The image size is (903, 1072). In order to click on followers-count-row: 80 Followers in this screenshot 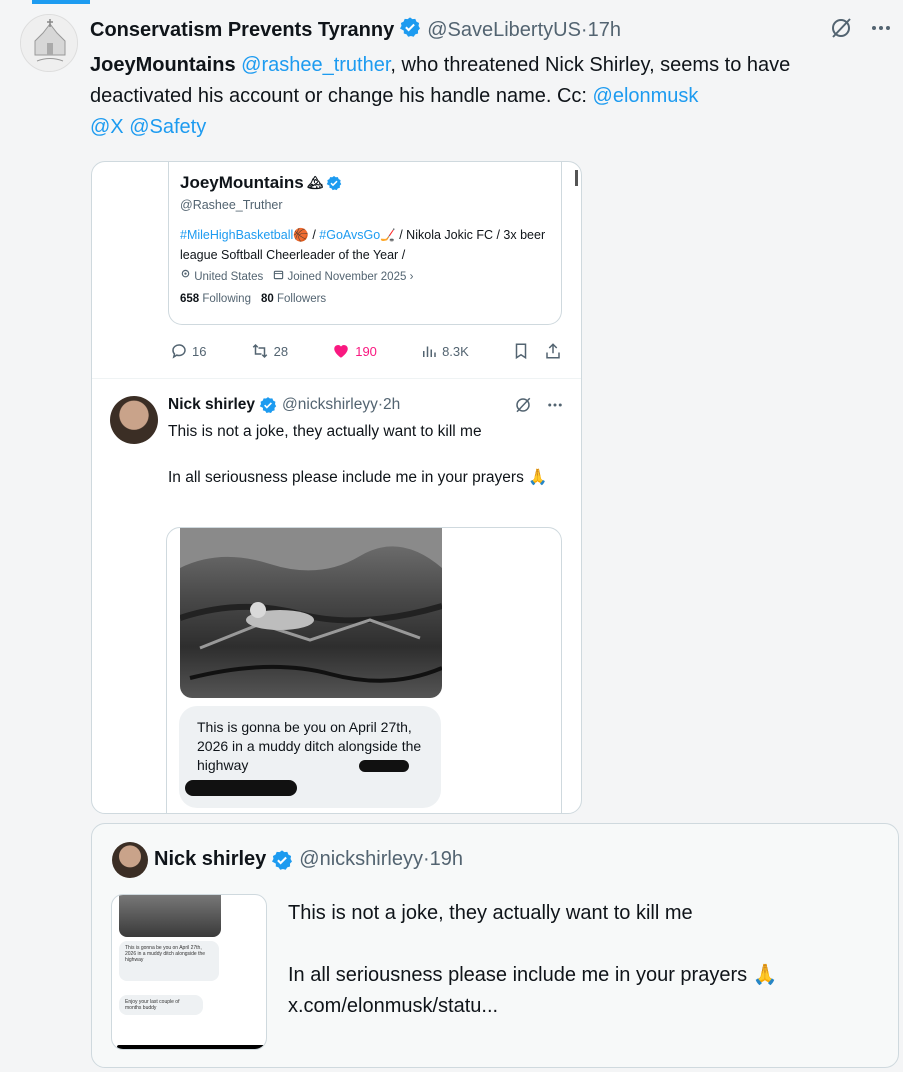, I will do `click(293, 299)`.